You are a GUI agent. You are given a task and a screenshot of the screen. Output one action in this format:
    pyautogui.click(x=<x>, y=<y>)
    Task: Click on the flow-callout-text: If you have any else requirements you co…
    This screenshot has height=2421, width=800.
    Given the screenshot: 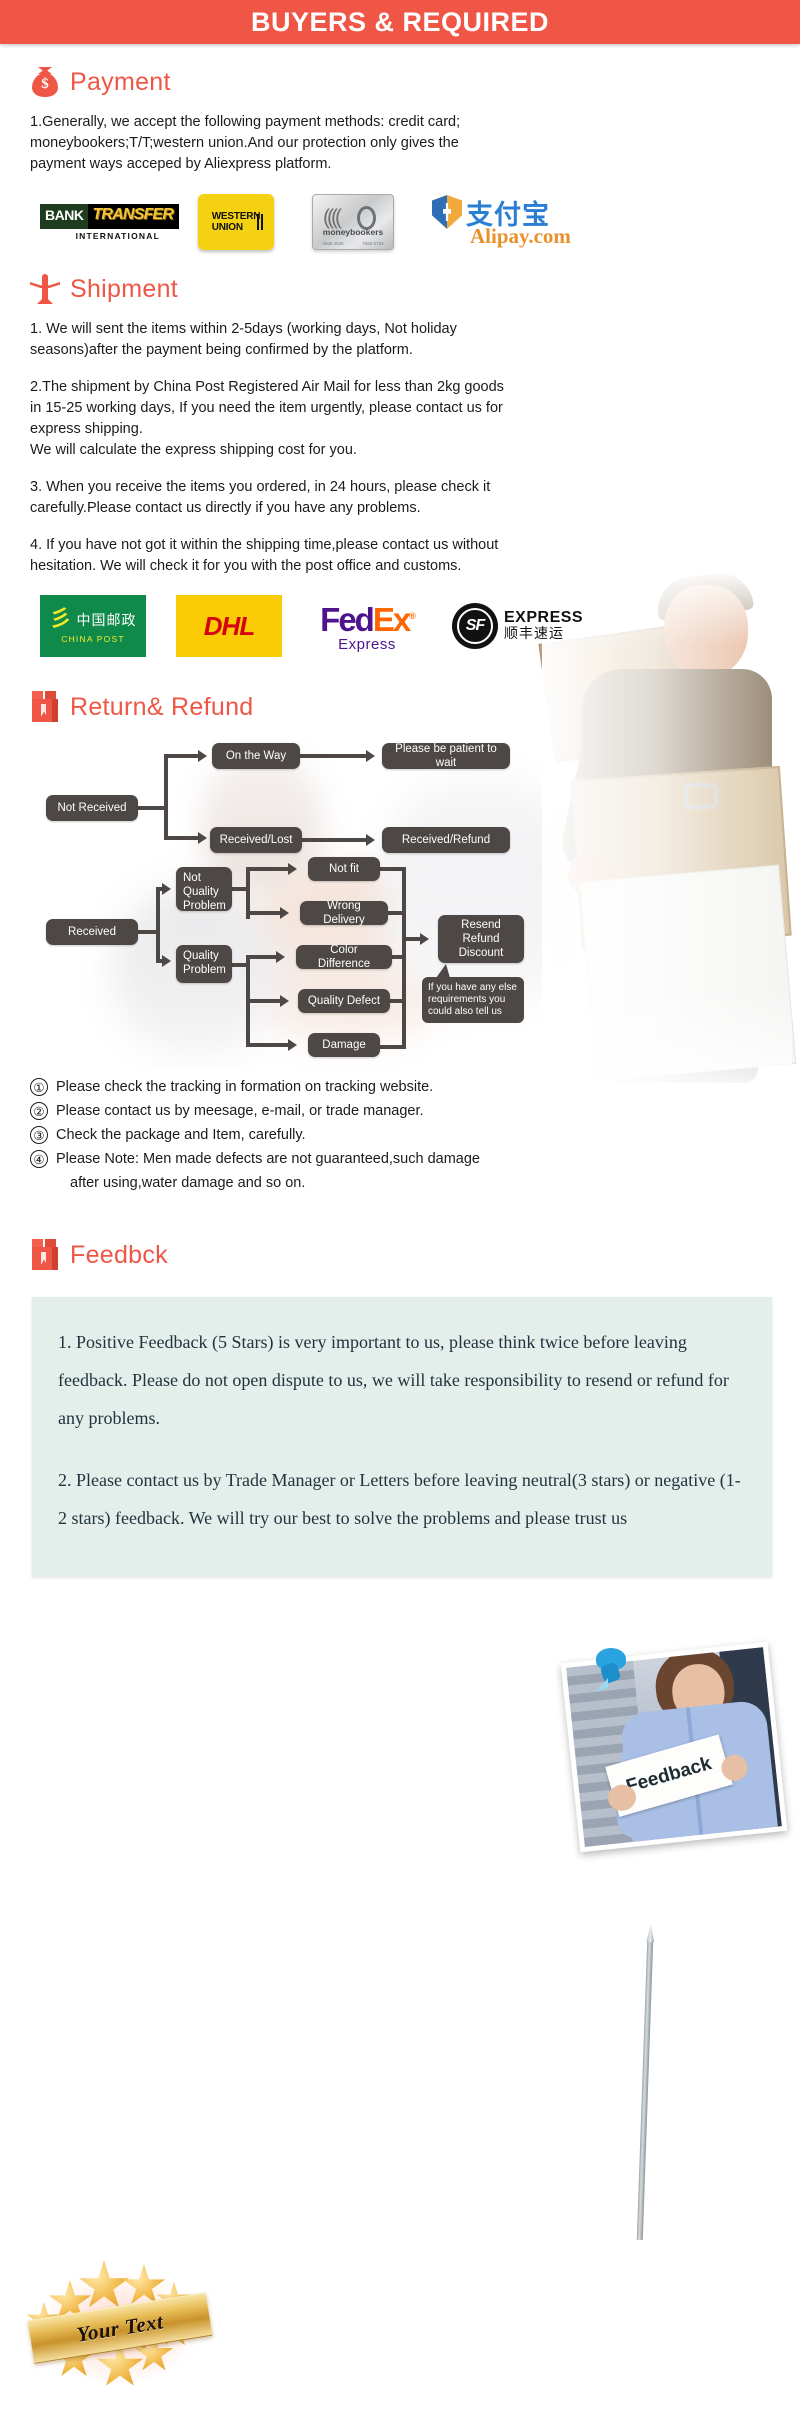 What is the action you would take?
    pyautogui.click(x=472, y=999)
    